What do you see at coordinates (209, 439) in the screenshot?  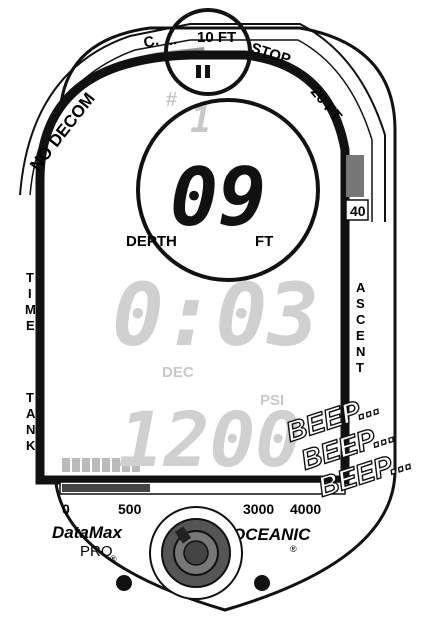 I see `pressure-value: 1200` at bounding box center [209, 439].